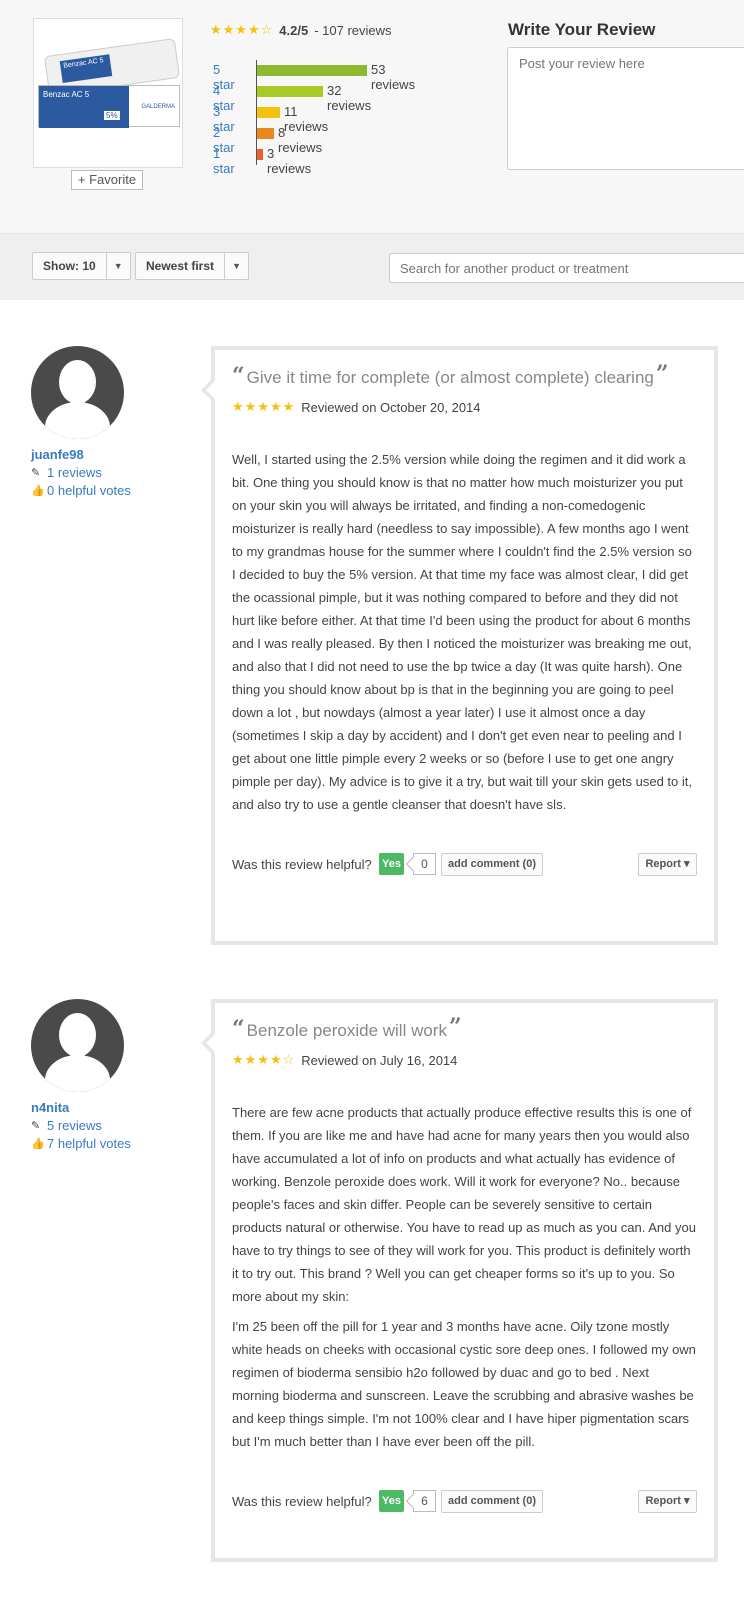 The width and height of the screenshot is (744, 1600). What do you see at coordinates (89, 490) in the screenshot?
I see `reviewer-helpful-votes: 0 helpful votes` at bounding box center [89, 490].